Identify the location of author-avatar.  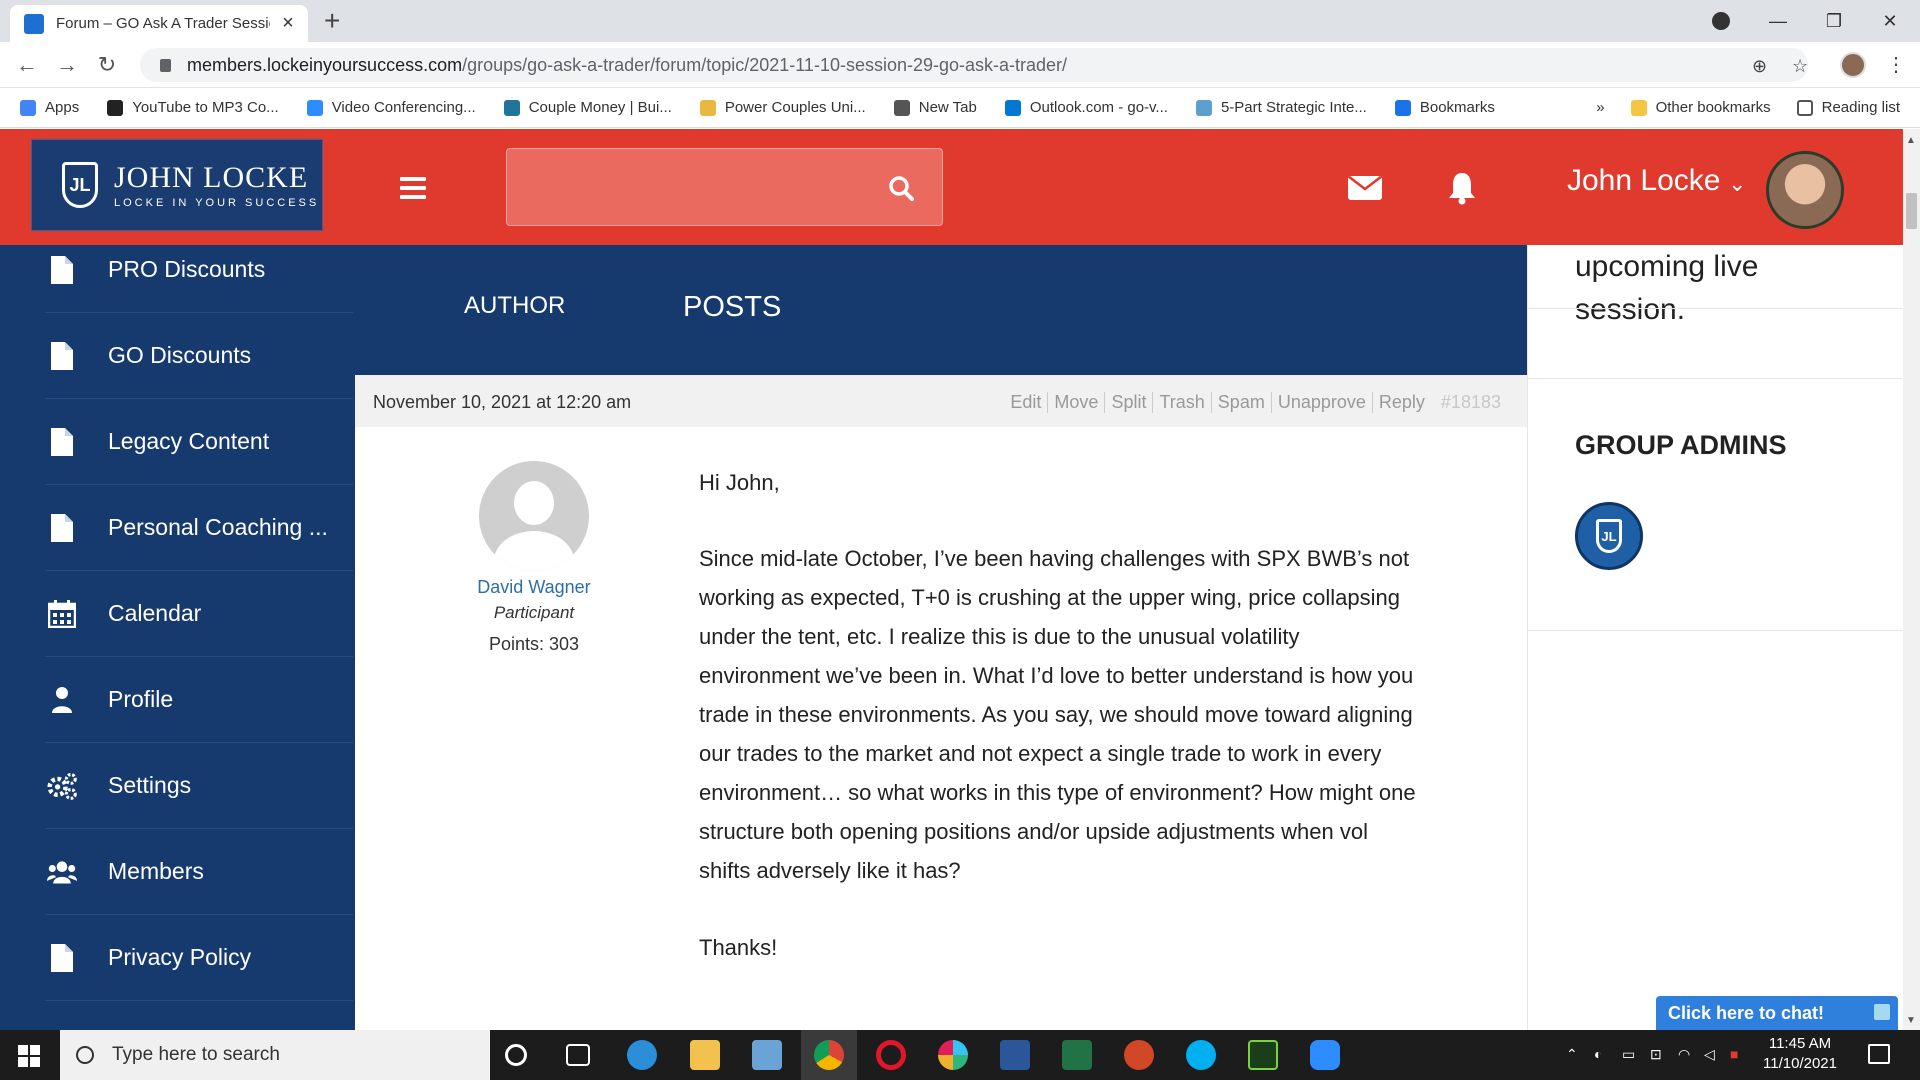
(534, 516).